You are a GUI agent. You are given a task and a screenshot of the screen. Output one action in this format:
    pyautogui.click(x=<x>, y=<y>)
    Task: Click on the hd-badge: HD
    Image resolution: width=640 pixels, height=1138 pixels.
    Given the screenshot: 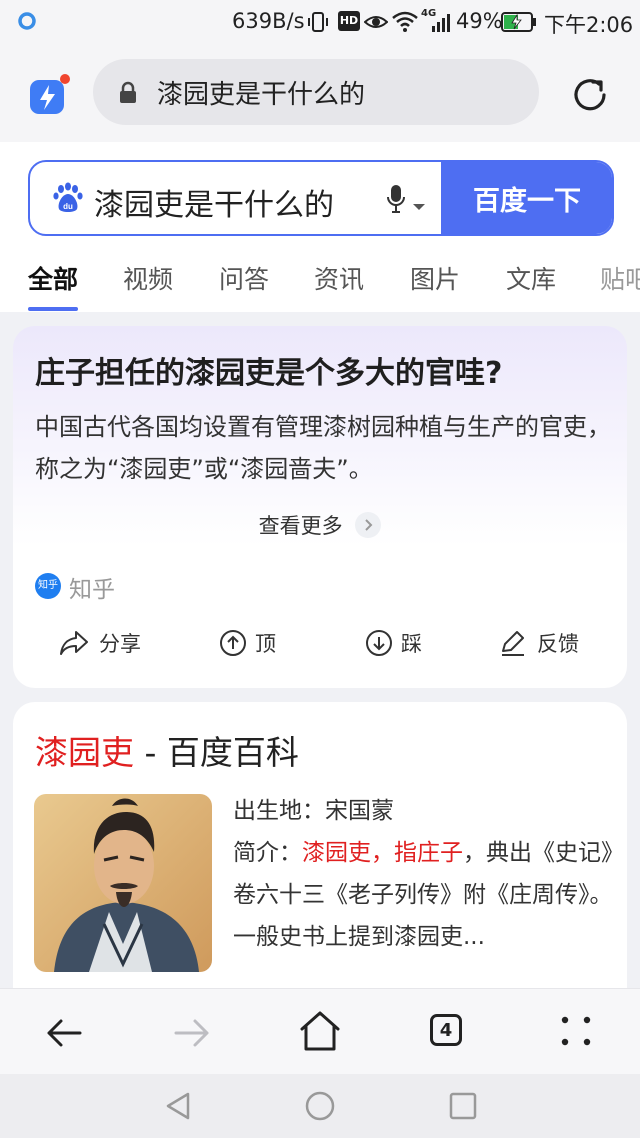 What is the action you would take?
    pyautogui.click(x=349, y=21)
    